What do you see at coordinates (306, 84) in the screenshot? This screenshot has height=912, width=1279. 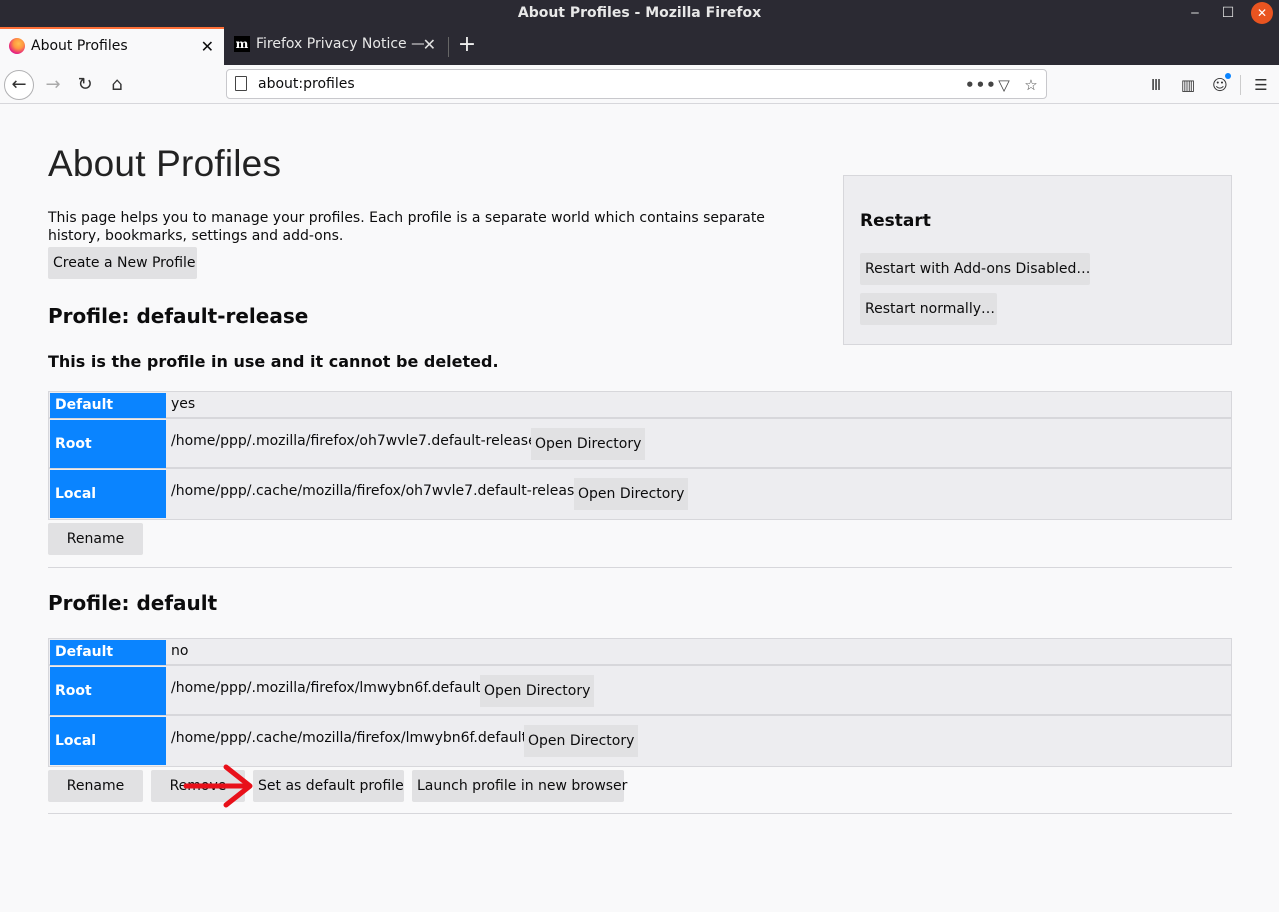 I see `url-text: about:profiles` at bounding box center [306, 84].